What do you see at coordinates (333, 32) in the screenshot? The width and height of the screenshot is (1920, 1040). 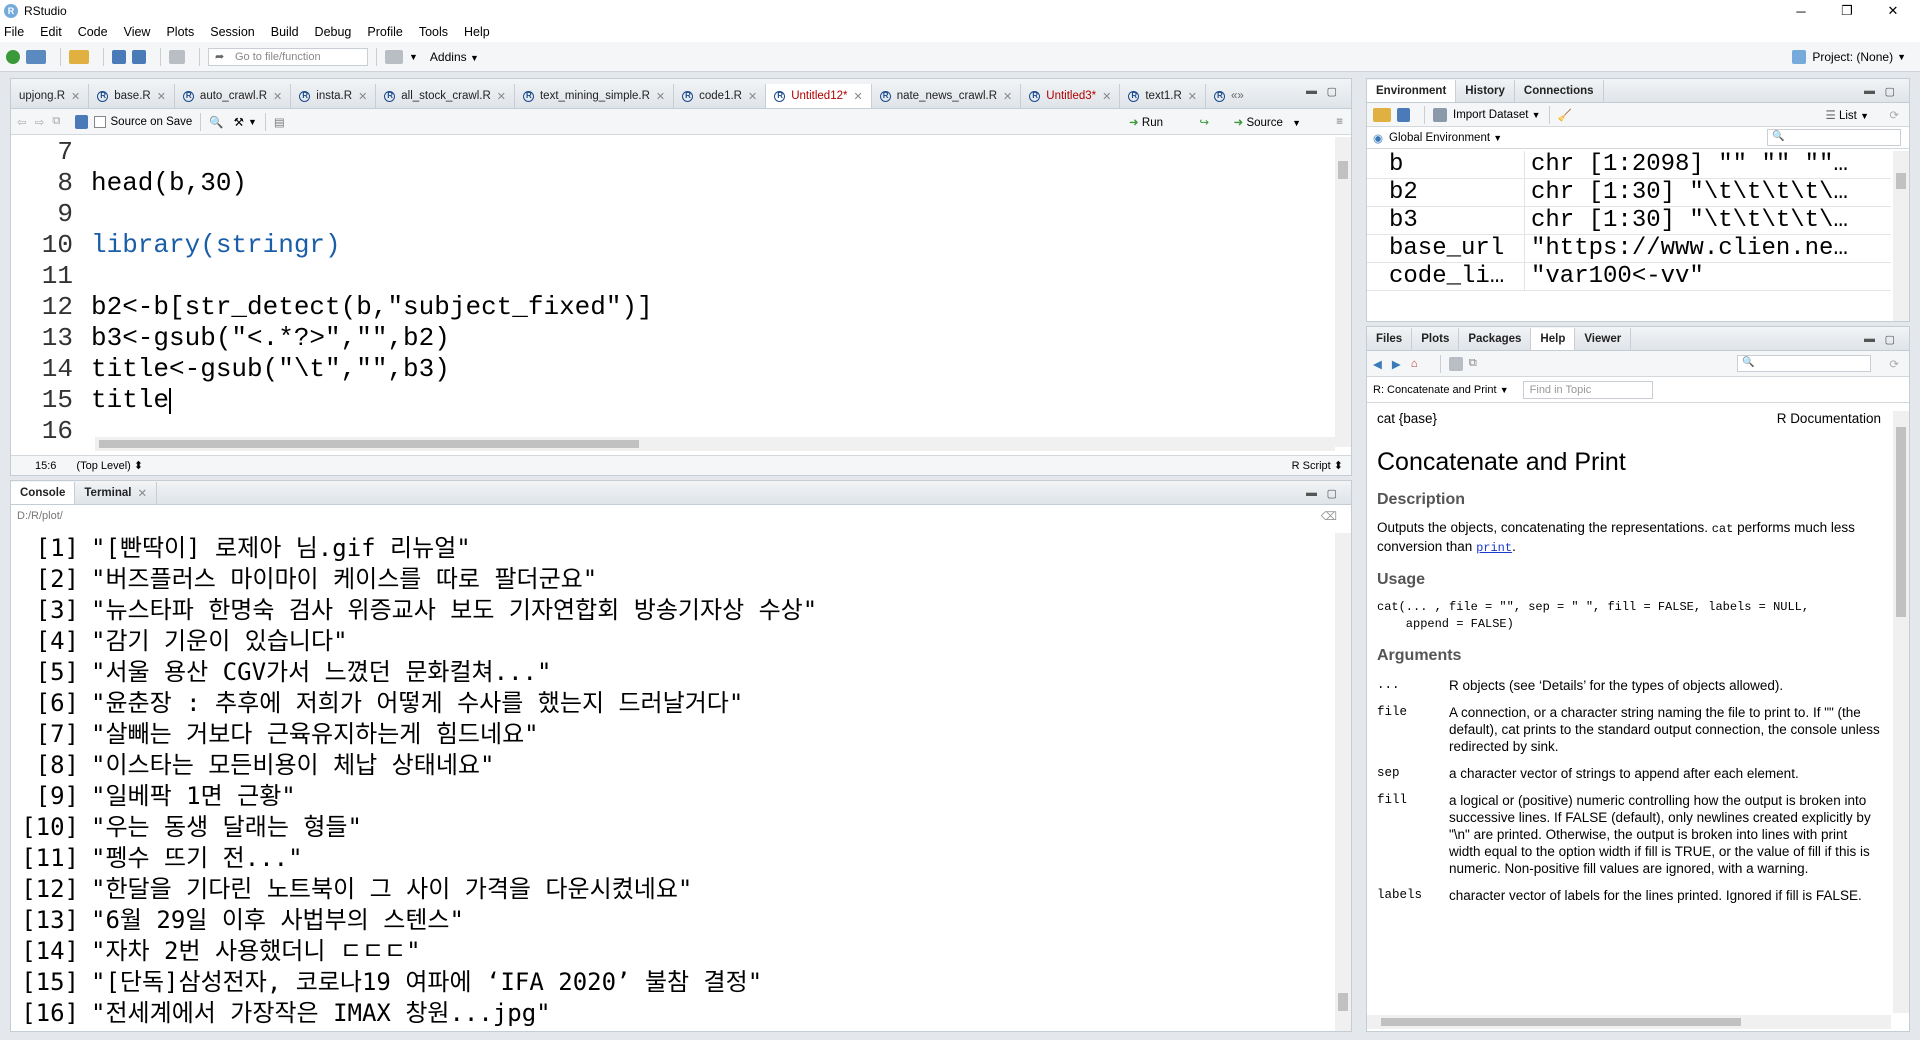 I see `menu-debug: Debug` at bounding box center [333, 32].